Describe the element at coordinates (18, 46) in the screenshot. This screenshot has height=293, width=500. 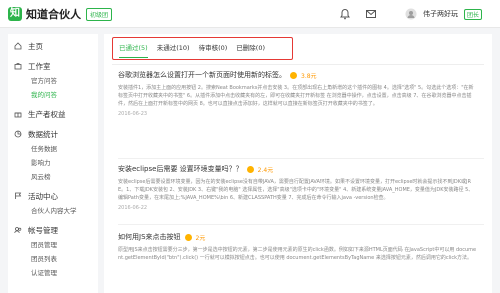
I see `home-icon` at that location.